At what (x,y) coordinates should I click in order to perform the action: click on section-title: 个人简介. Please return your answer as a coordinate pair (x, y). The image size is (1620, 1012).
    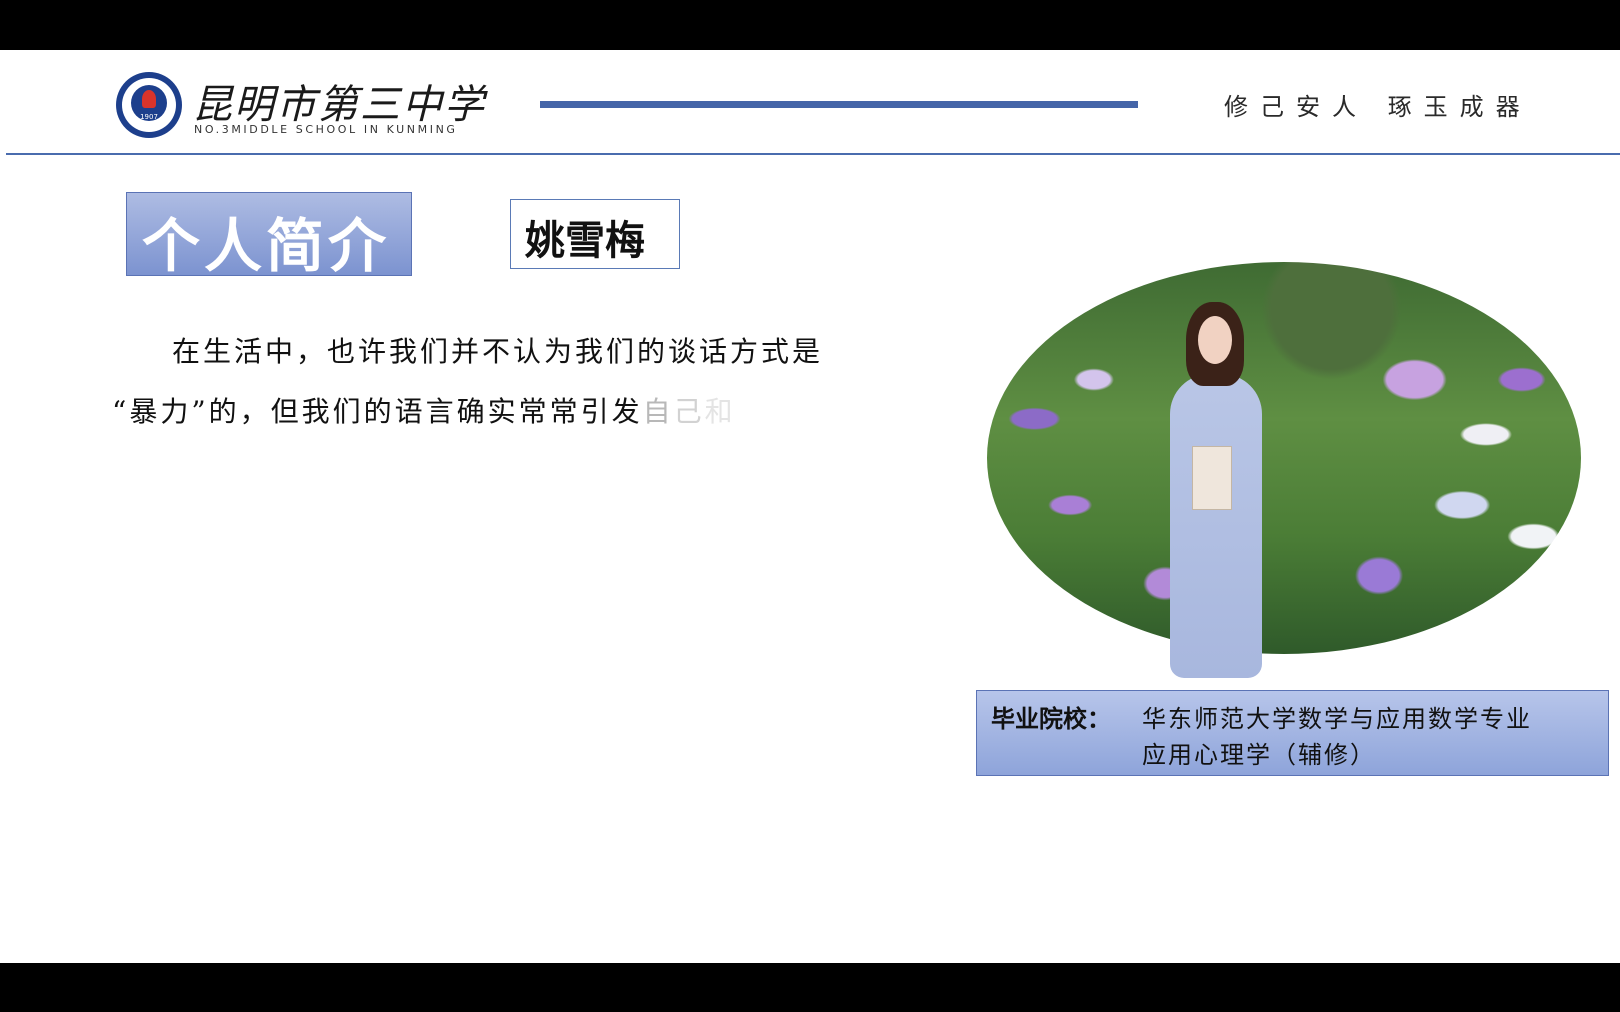
    Looking at the image, I should click on (266, 246).